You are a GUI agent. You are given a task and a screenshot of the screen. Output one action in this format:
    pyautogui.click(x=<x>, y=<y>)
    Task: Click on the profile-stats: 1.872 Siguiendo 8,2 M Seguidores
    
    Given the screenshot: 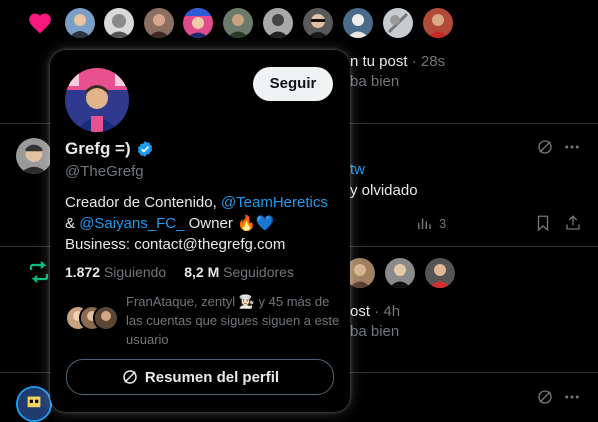 What is the action you would take?
    pyautogui.click(x=179, y=272)
    